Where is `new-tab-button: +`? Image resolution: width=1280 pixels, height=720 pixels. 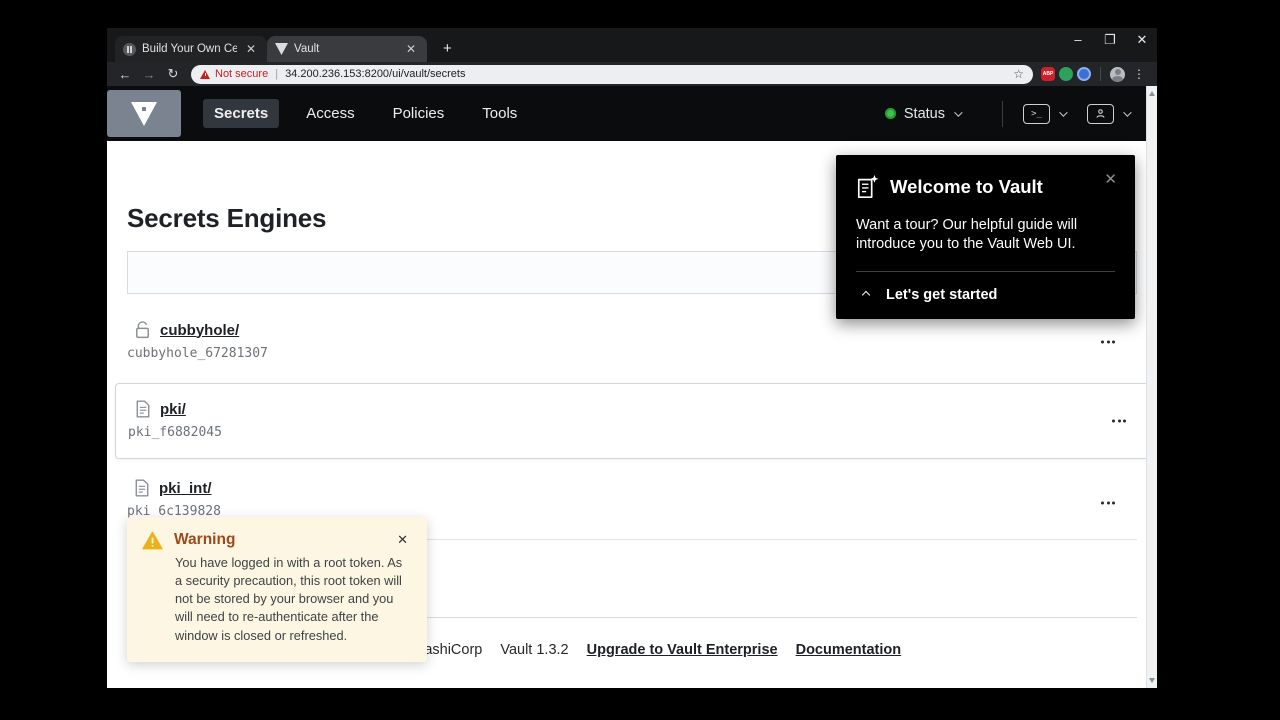
new-tab-button: + is located at coordinates (447, 48).